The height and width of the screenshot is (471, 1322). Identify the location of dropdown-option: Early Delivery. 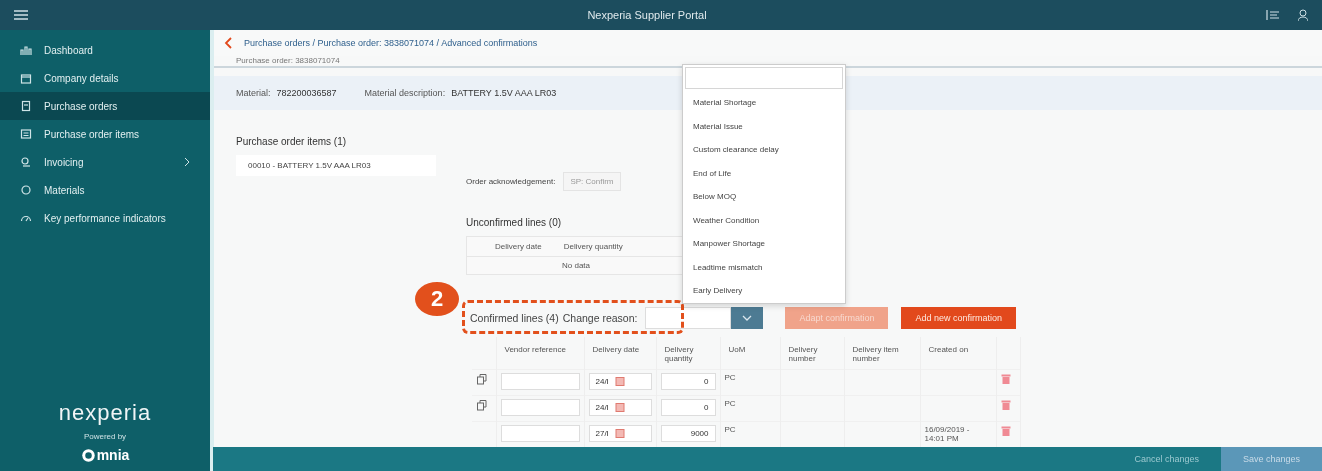
(764, 291).